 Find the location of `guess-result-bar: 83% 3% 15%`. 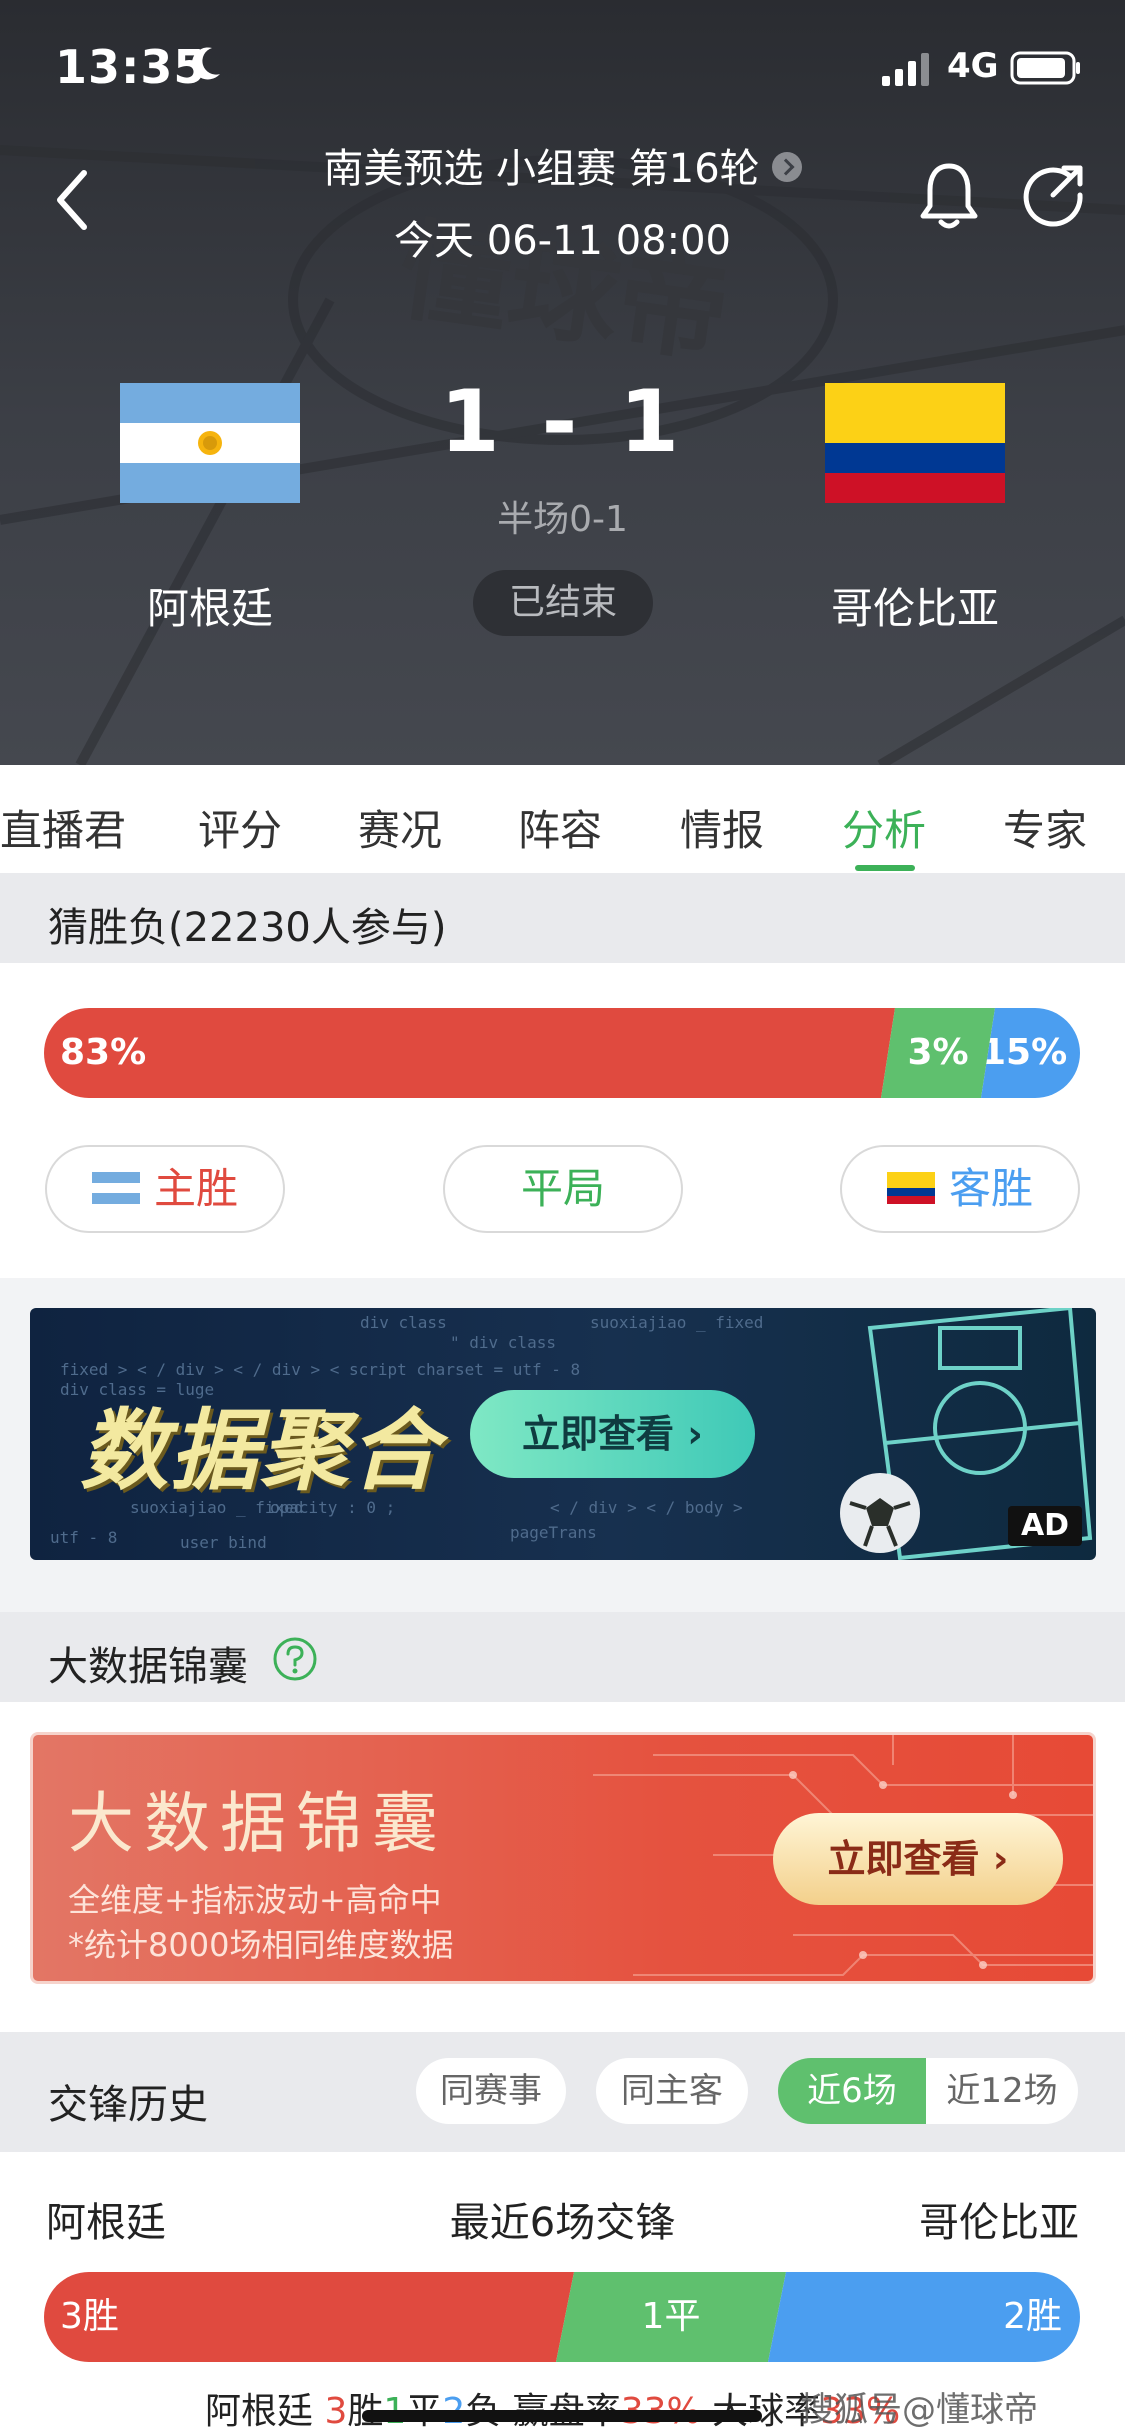

guess-result-bar: 83% 3% 15% is located at coordinates (562, 1053).